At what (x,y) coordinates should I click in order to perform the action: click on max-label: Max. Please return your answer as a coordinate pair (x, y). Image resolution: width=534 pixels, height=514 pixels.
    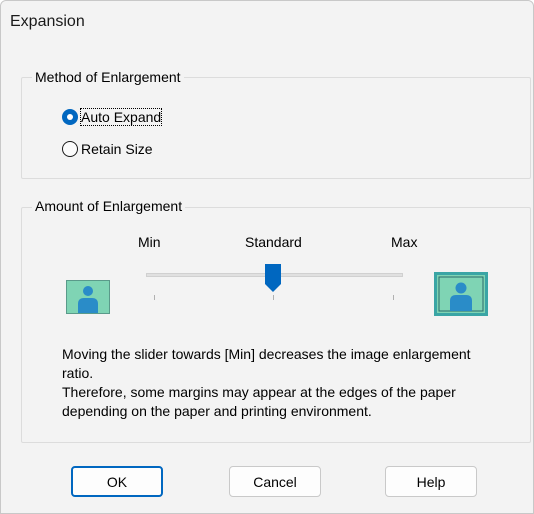
    Looking at the image, I should click on (404, 242).